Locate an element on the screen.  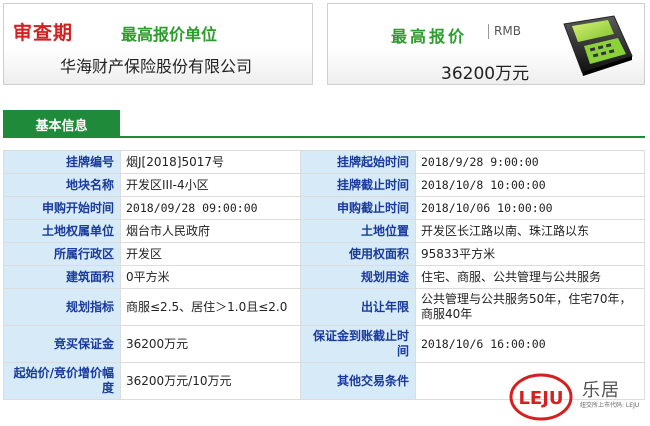
status-tag: 审查期 is located at coordinates (43, 33).